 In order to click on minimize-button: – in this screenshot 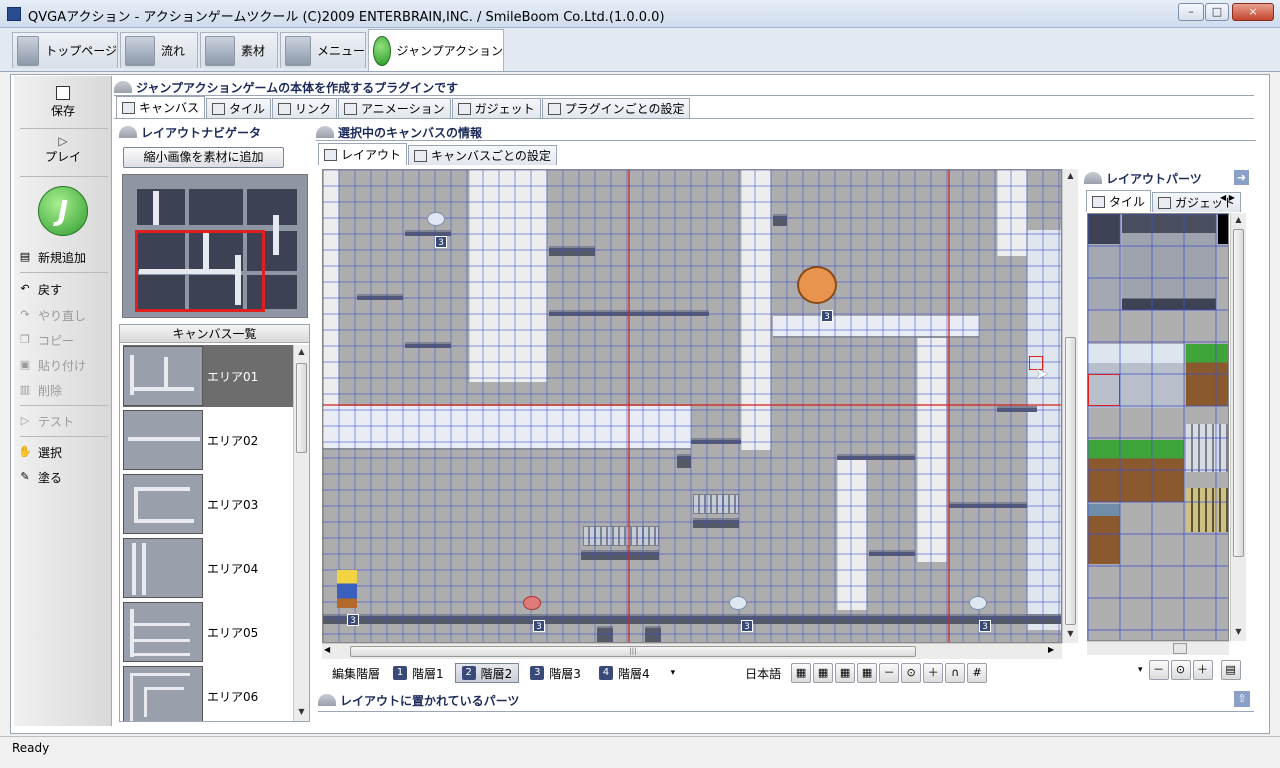, I will do `click(1191, 12)`.